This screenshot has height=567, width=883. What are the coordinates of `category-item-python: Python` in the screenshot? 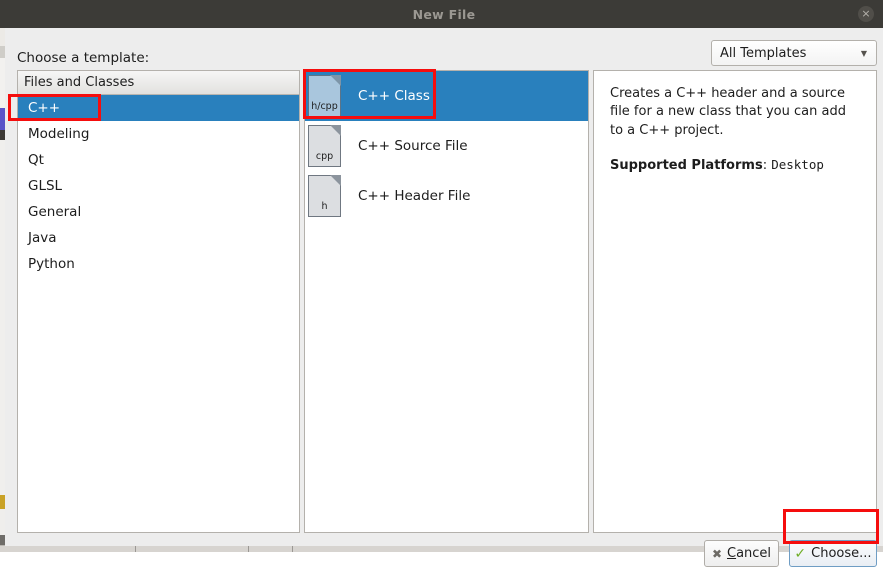 It's located at (158, 264).